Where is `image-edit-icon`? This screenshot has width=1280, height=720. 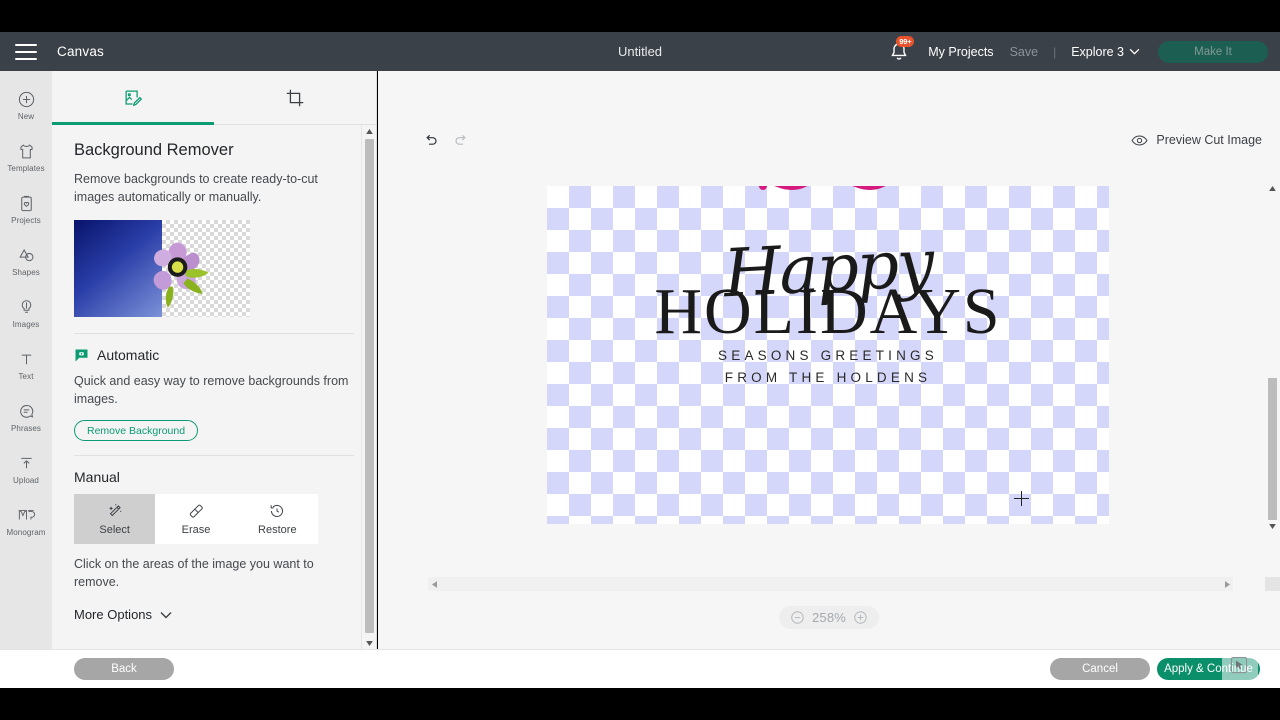 image-edit-icon is located at coordinates (134, 97).